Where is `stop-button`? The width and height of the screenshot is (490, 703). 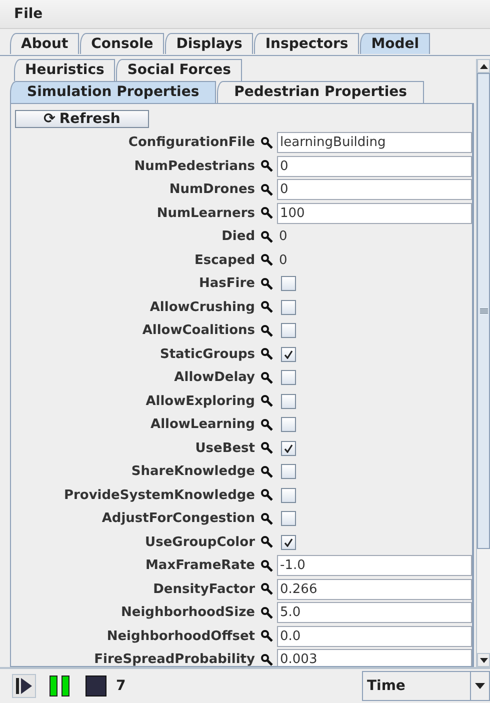
stop-button is located at coordinates (96, 686).